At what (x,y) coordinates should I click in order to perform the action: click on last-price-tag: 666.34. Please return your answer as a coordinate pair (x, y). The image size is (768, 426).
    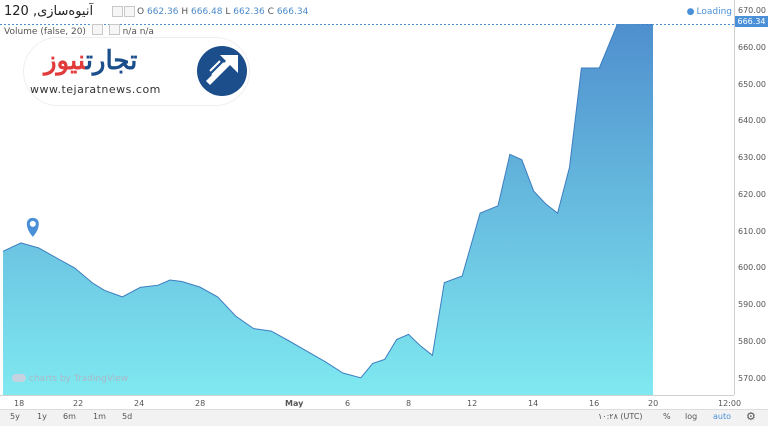
    Looking at the image, I should click on (751, 21).